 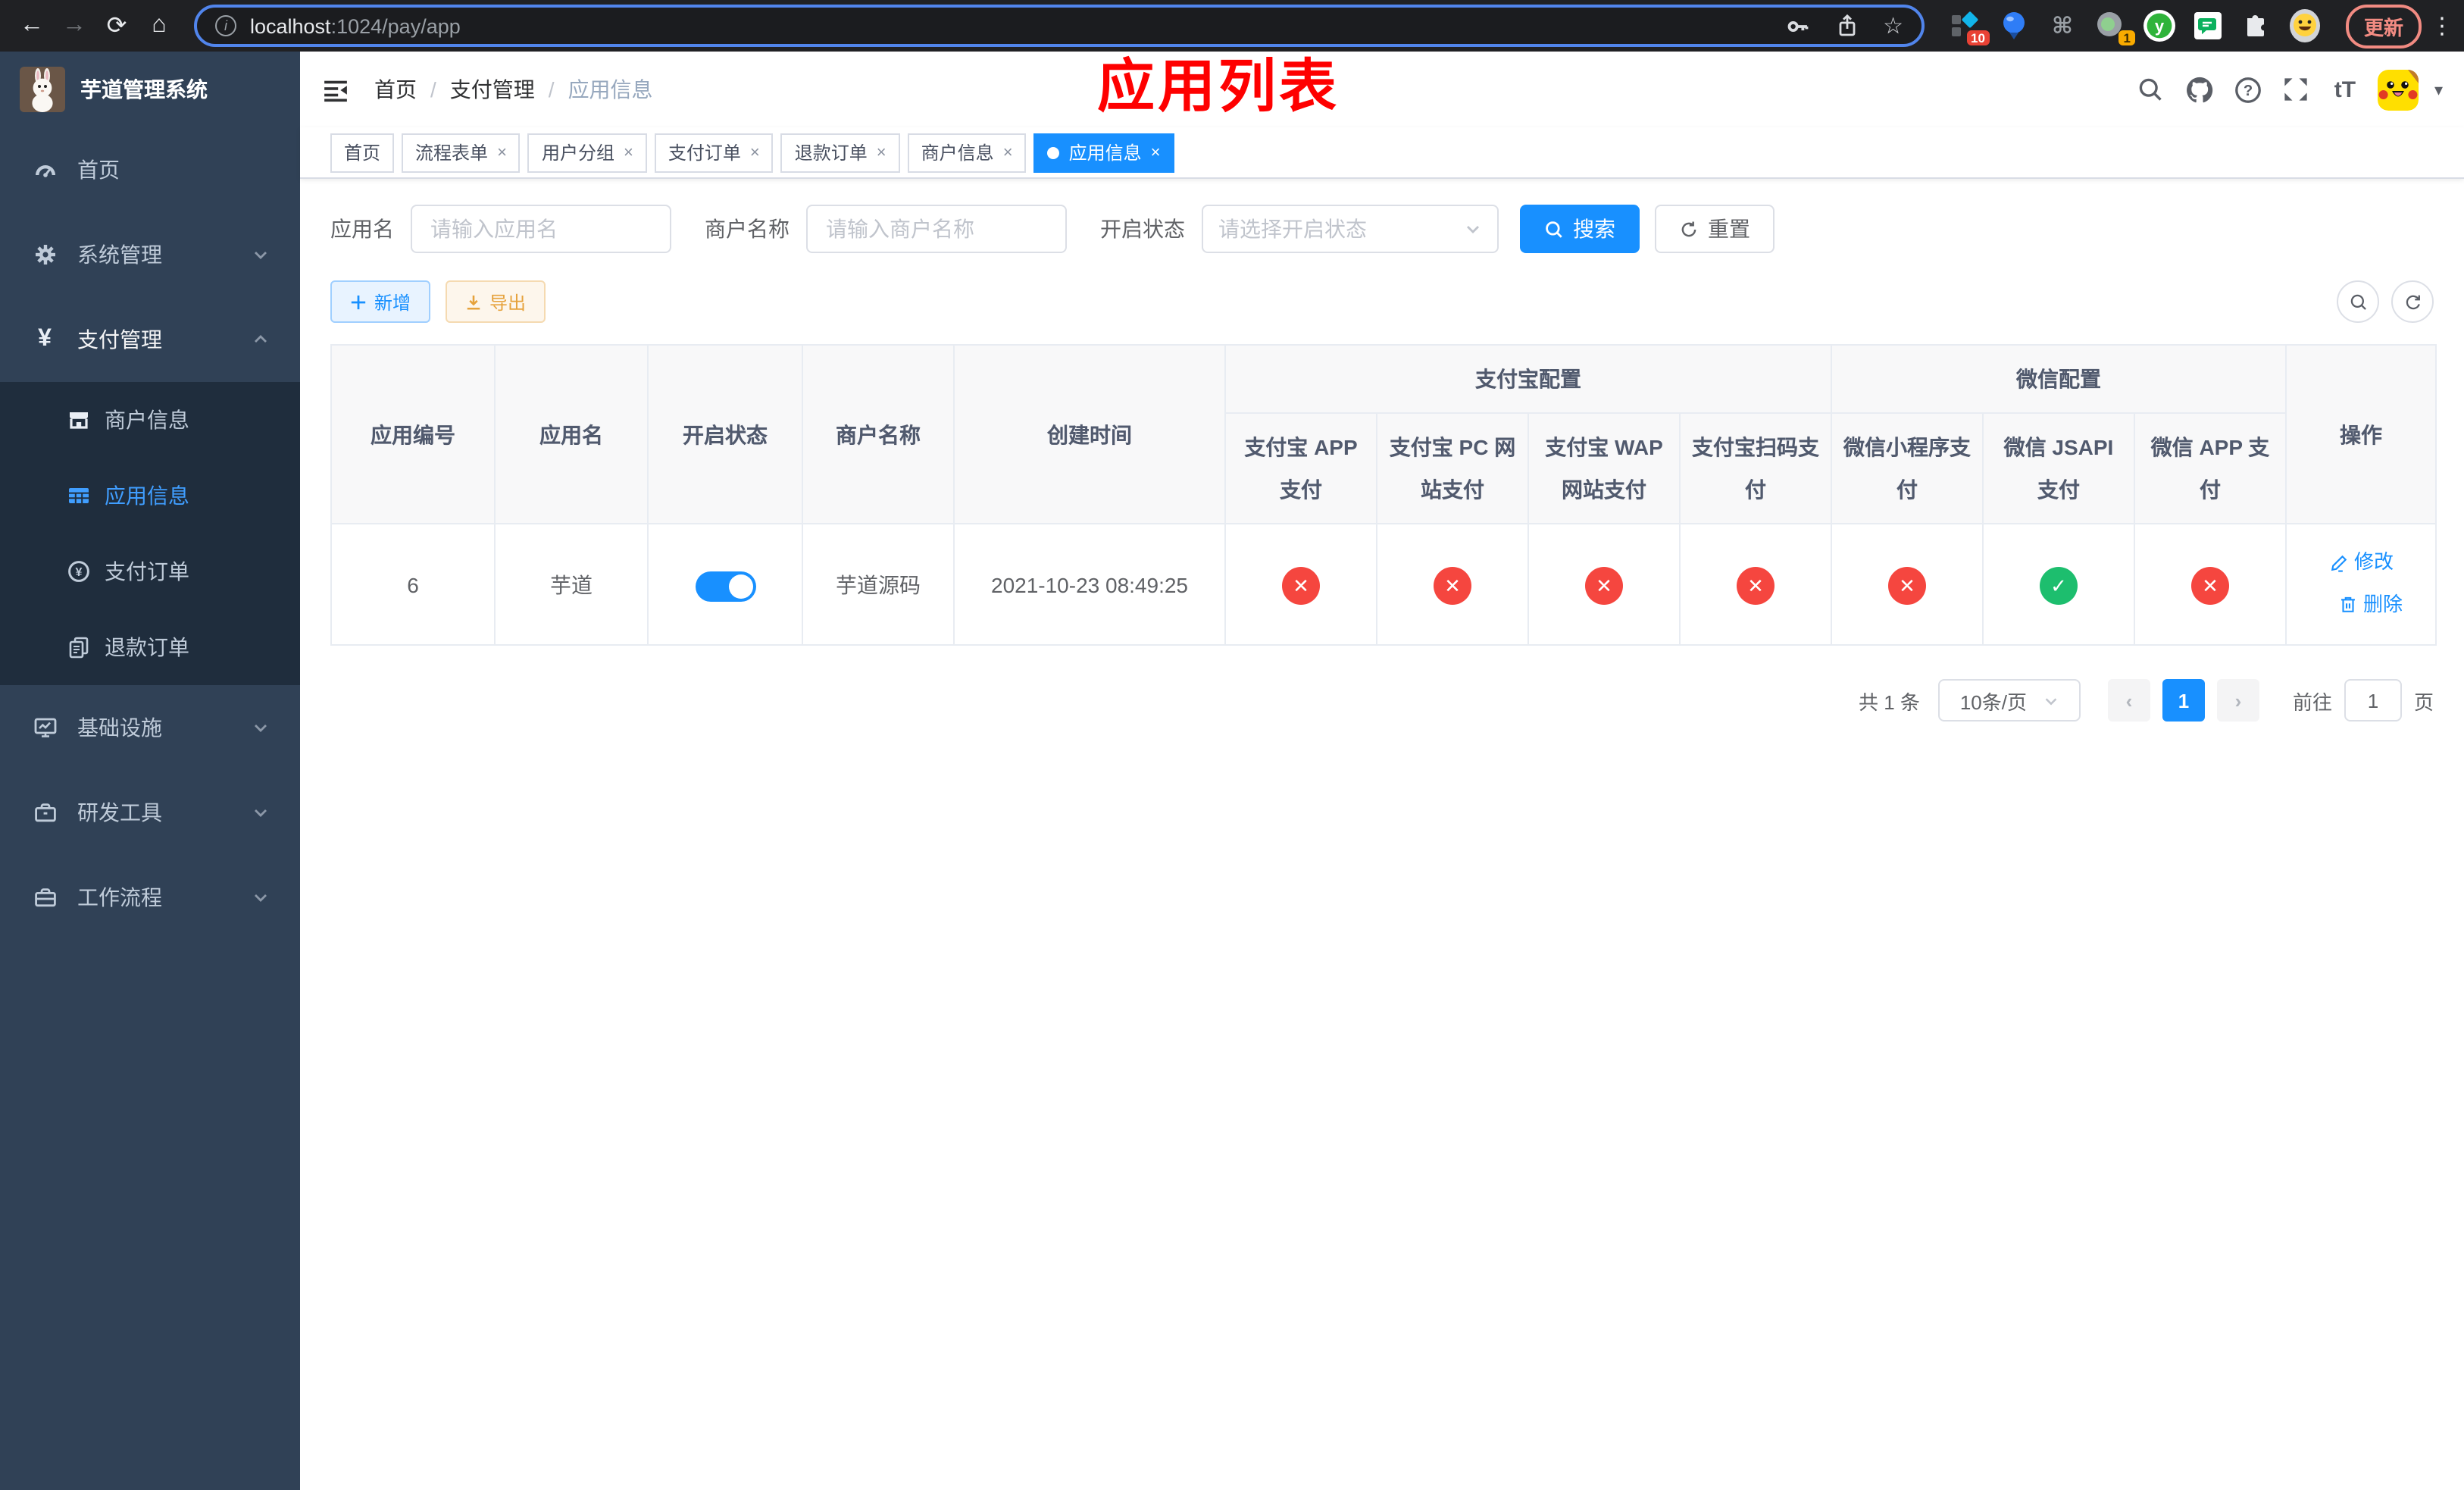 I want to click on sidebar-item-system: 系统管理, so click(x=150, y=255).